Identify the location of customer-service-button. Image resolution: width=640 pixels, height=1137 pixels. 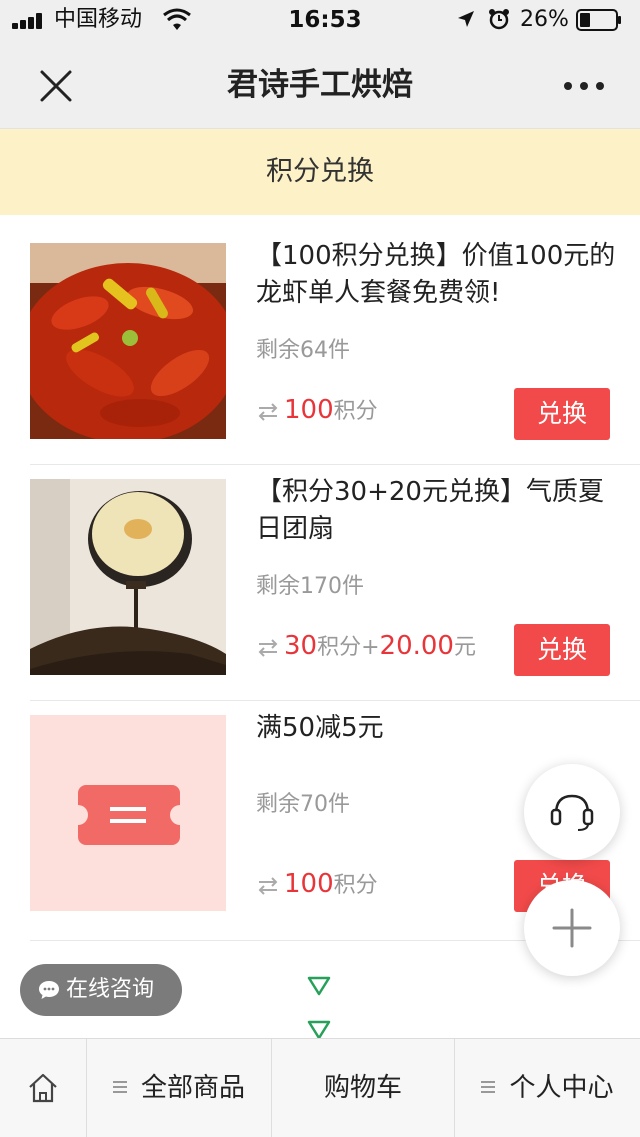
(572, 812).